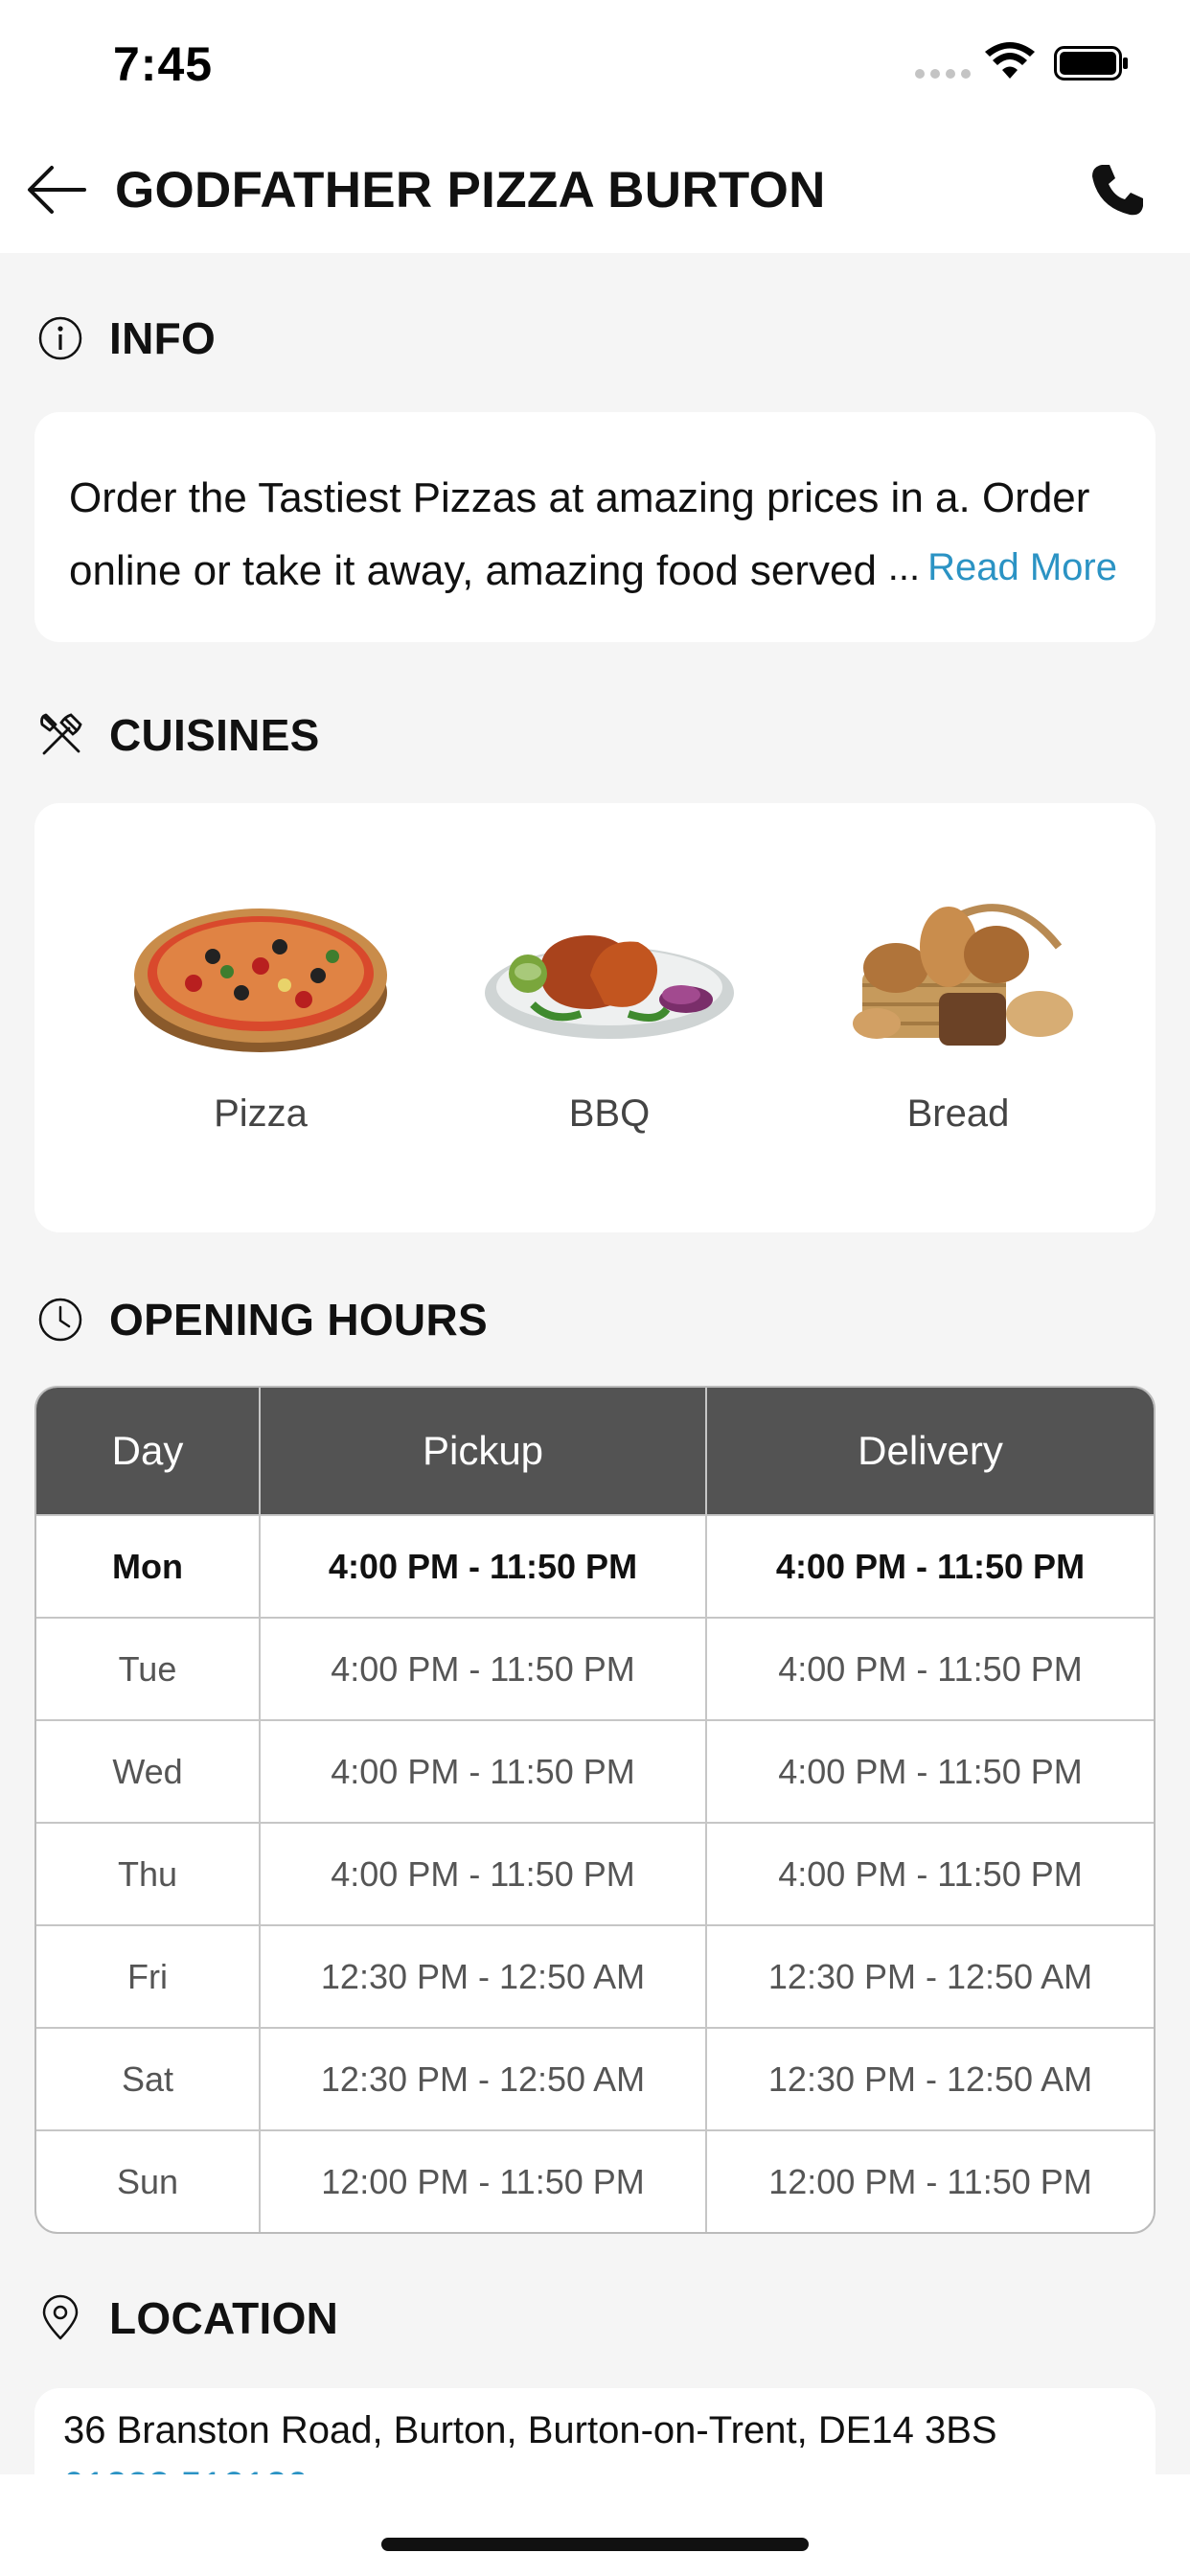 The width and height of the screenshot is (1190, 2576). I want to click on cuisine-item-pizza: Pizza, so click(261, 1008).